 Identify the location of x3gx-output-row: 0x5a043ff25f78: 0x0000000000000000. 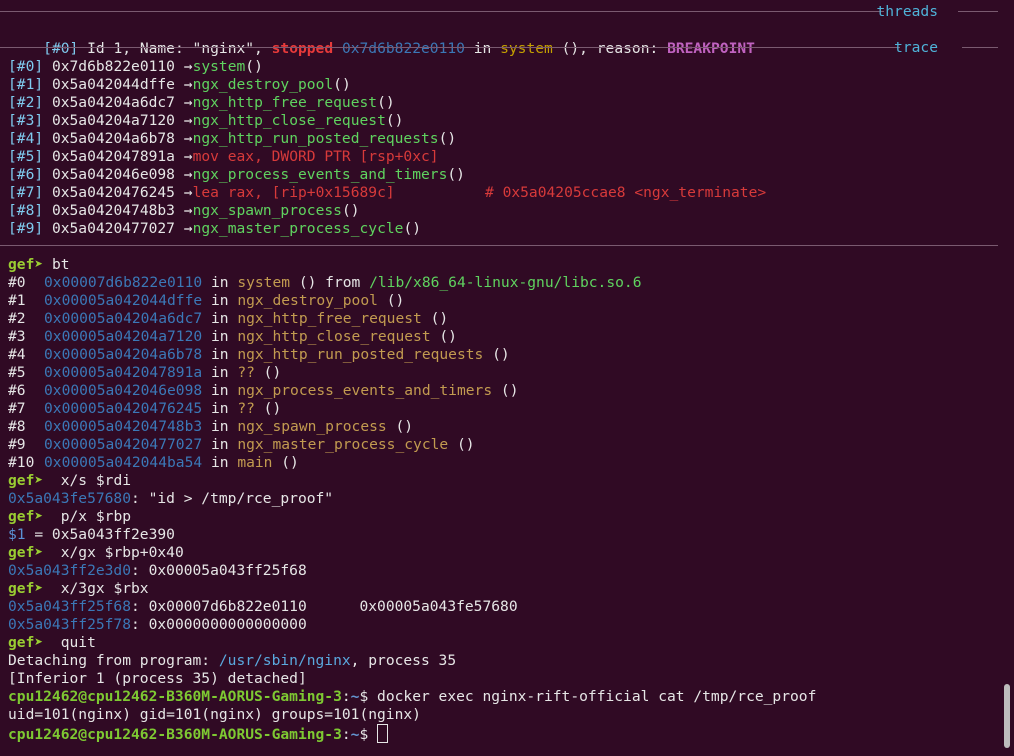
(157, 624).